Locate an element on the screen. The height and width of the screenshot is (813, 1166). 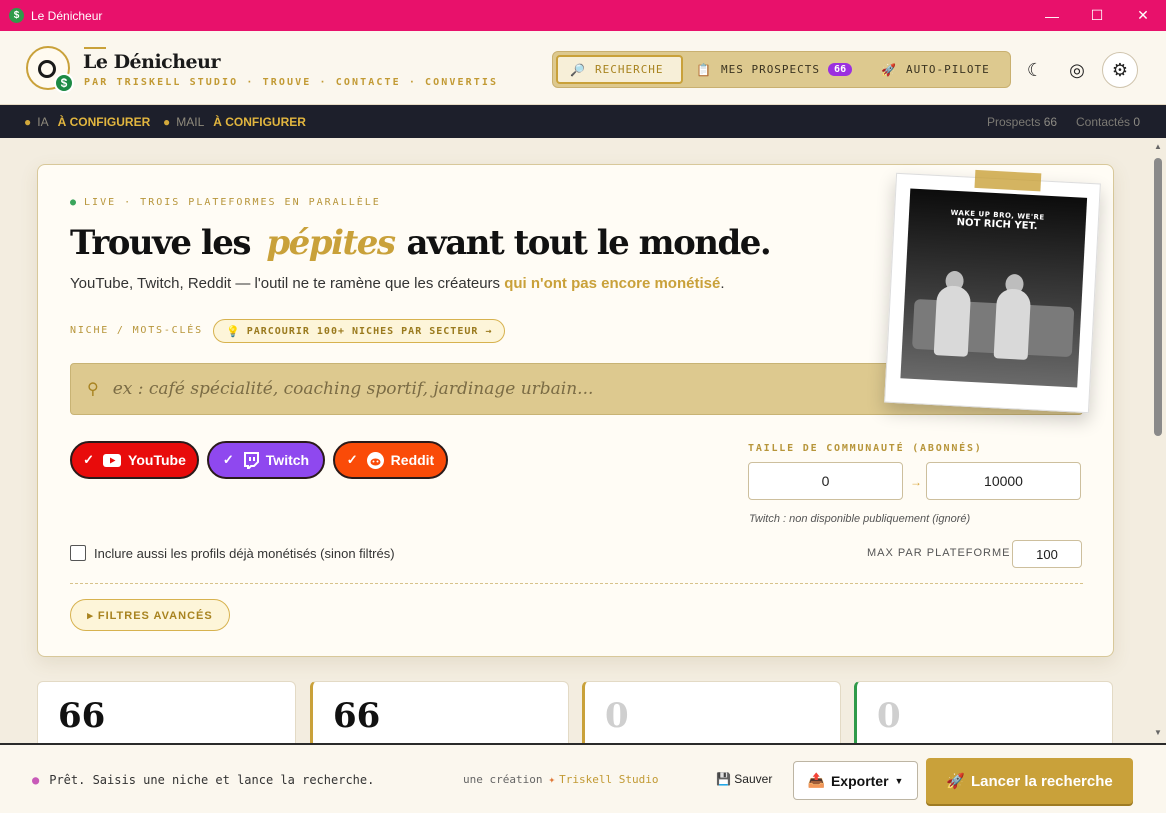
stat-card: 66 is located at coordinates (166, 712).